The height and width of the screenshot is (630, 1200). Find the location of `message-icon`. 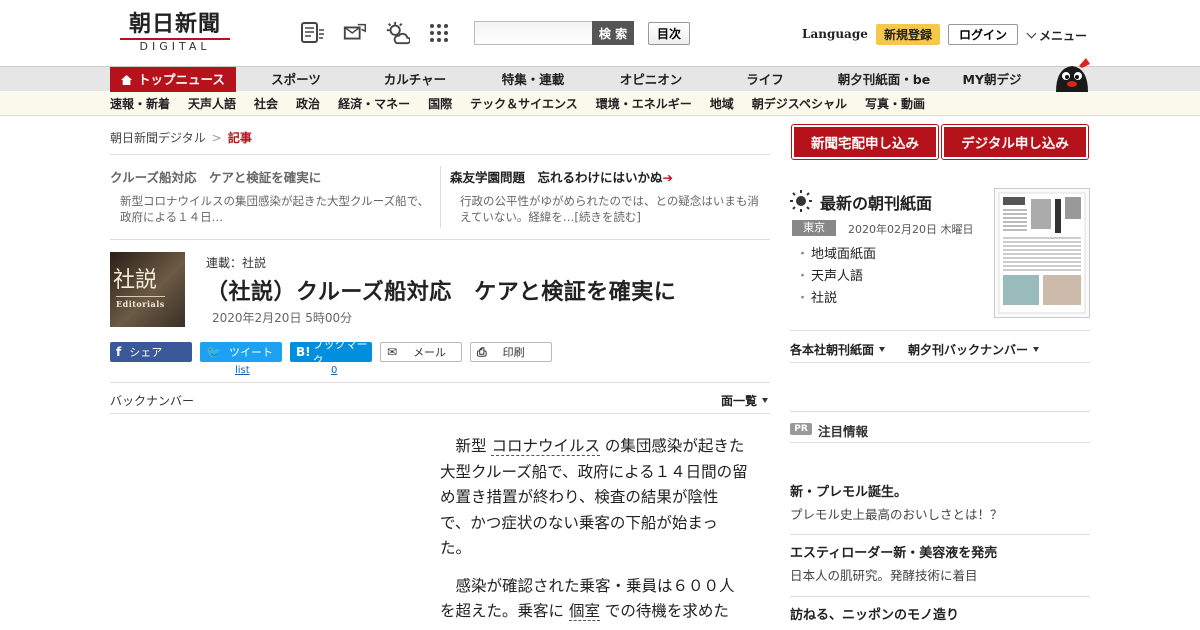

message-icon is located at coordinates (355, 33).